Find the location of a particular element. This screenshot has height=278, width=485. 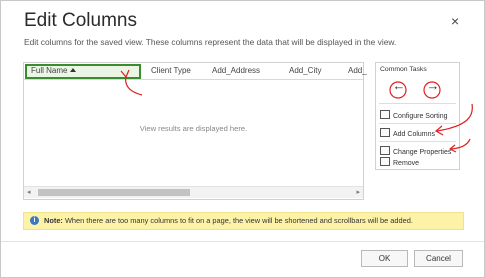

annotation-arrowhead-column is located at coordinates (125, 74).